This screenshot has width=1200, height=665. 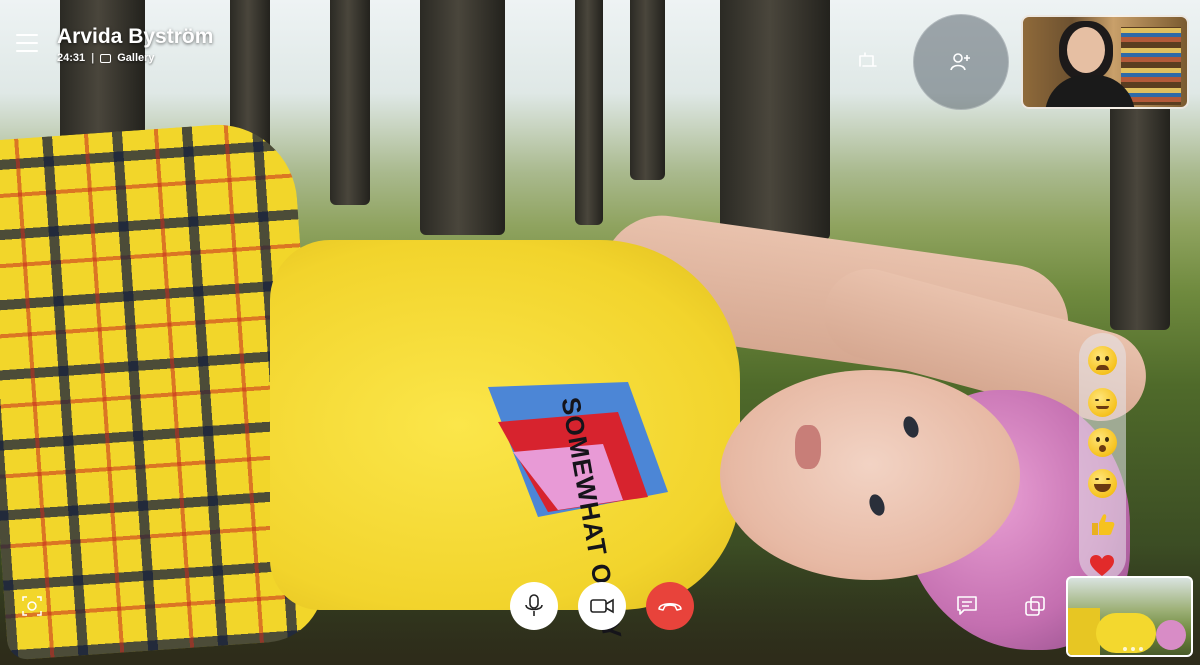 I want to click on add-participant-button, so click(x=961, y=62).